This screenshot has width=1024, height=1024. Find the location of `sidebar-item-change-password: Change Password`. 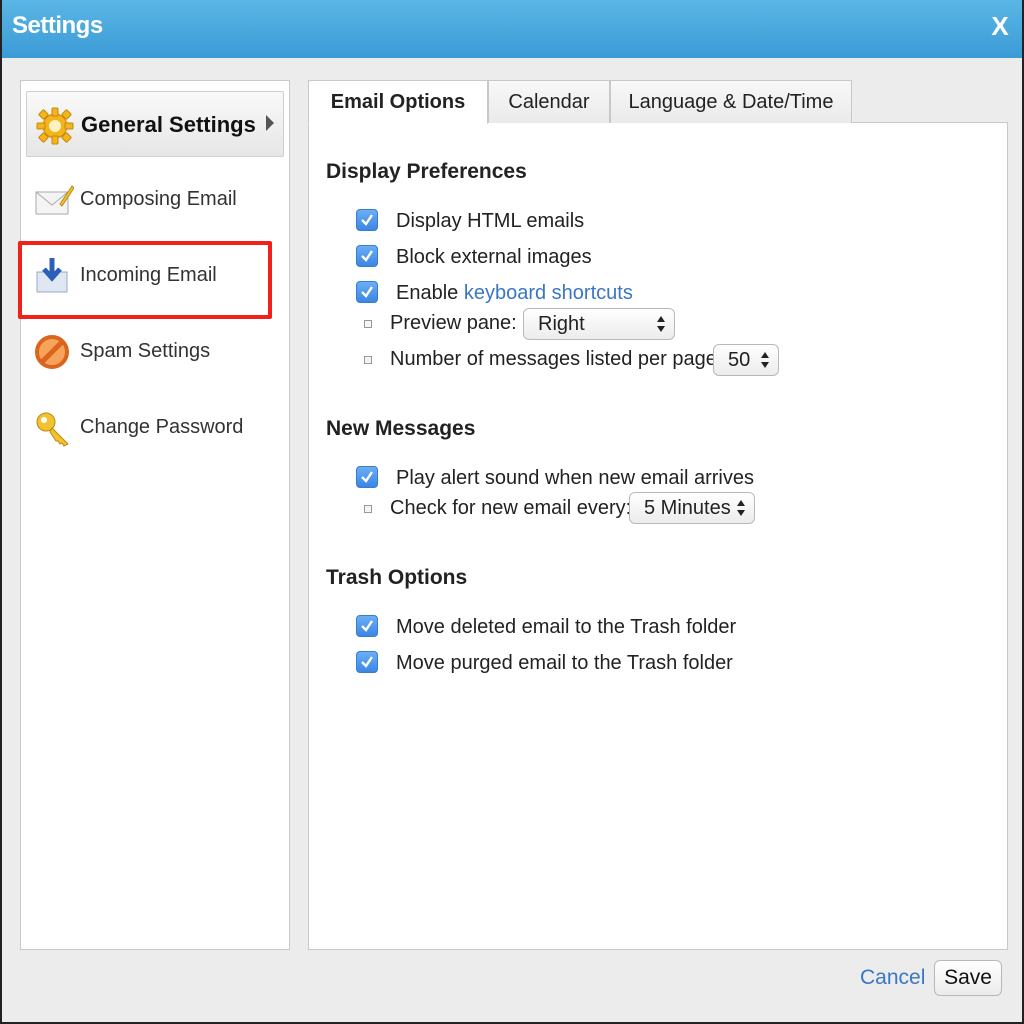

sidebar-item-change-password: Change Password is located at coordinates (155, 427).